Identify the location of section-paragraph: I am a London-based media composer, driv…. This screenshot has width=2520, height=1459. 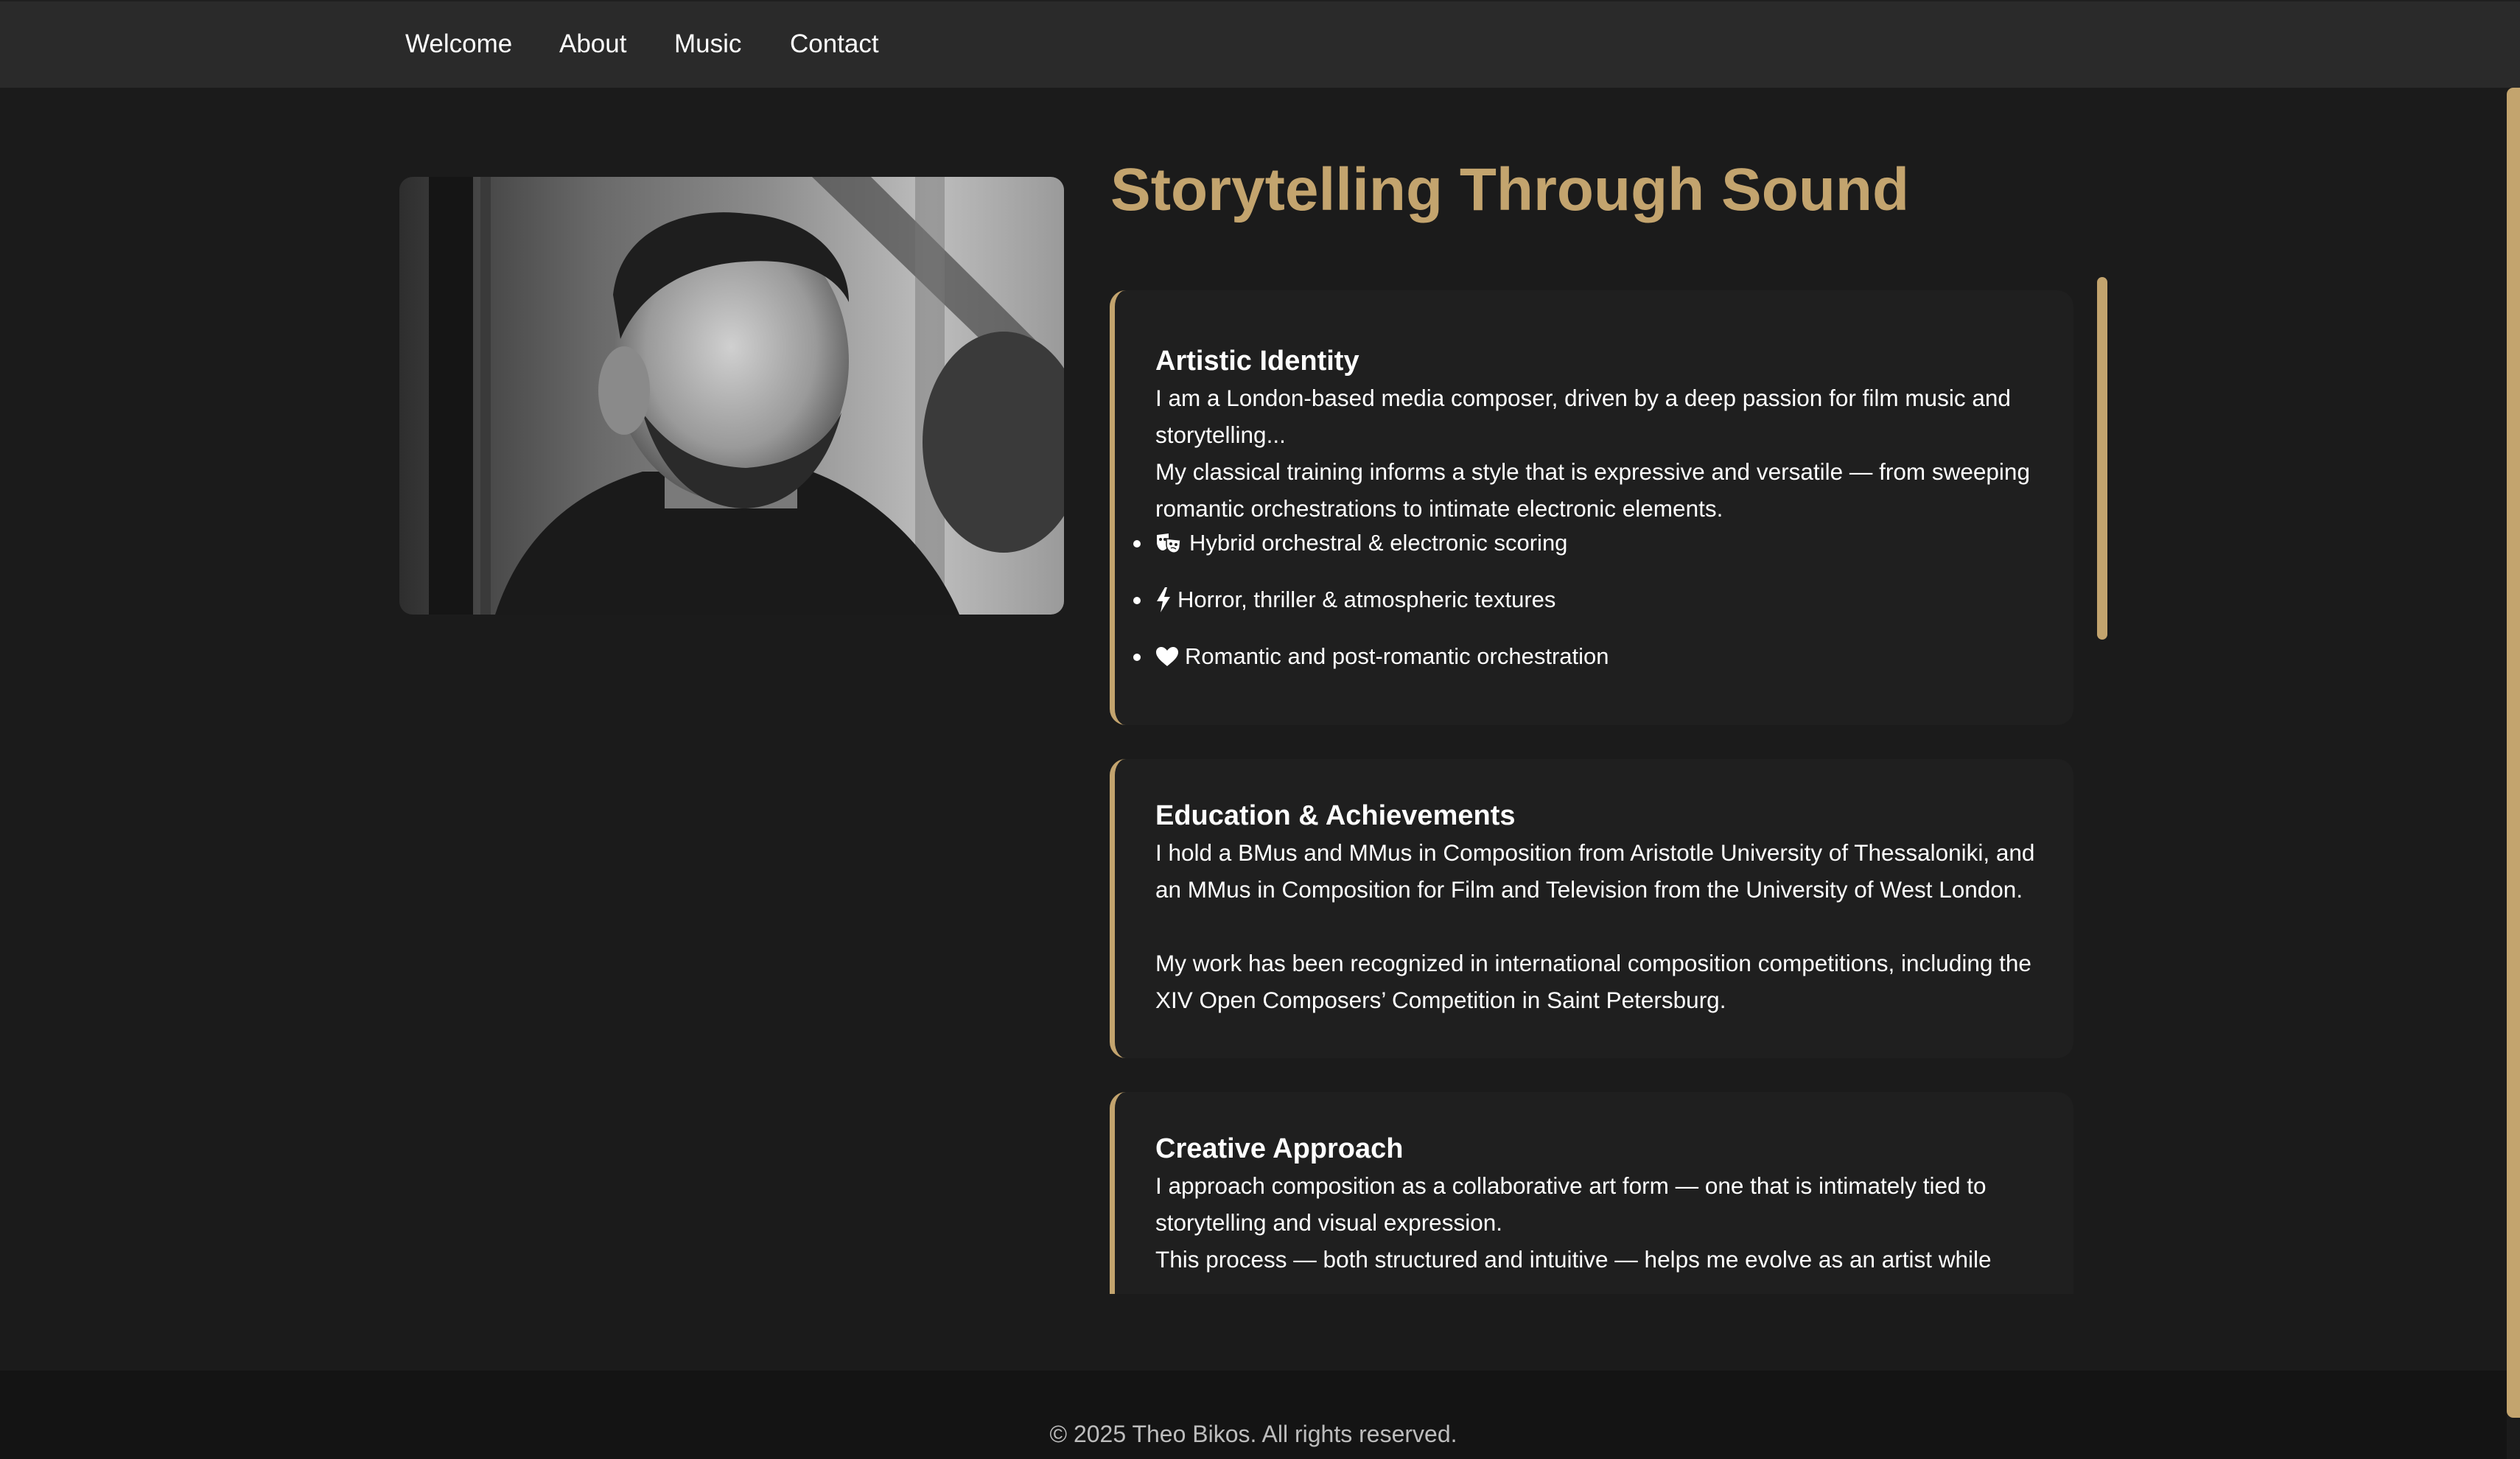
(1583, 416).